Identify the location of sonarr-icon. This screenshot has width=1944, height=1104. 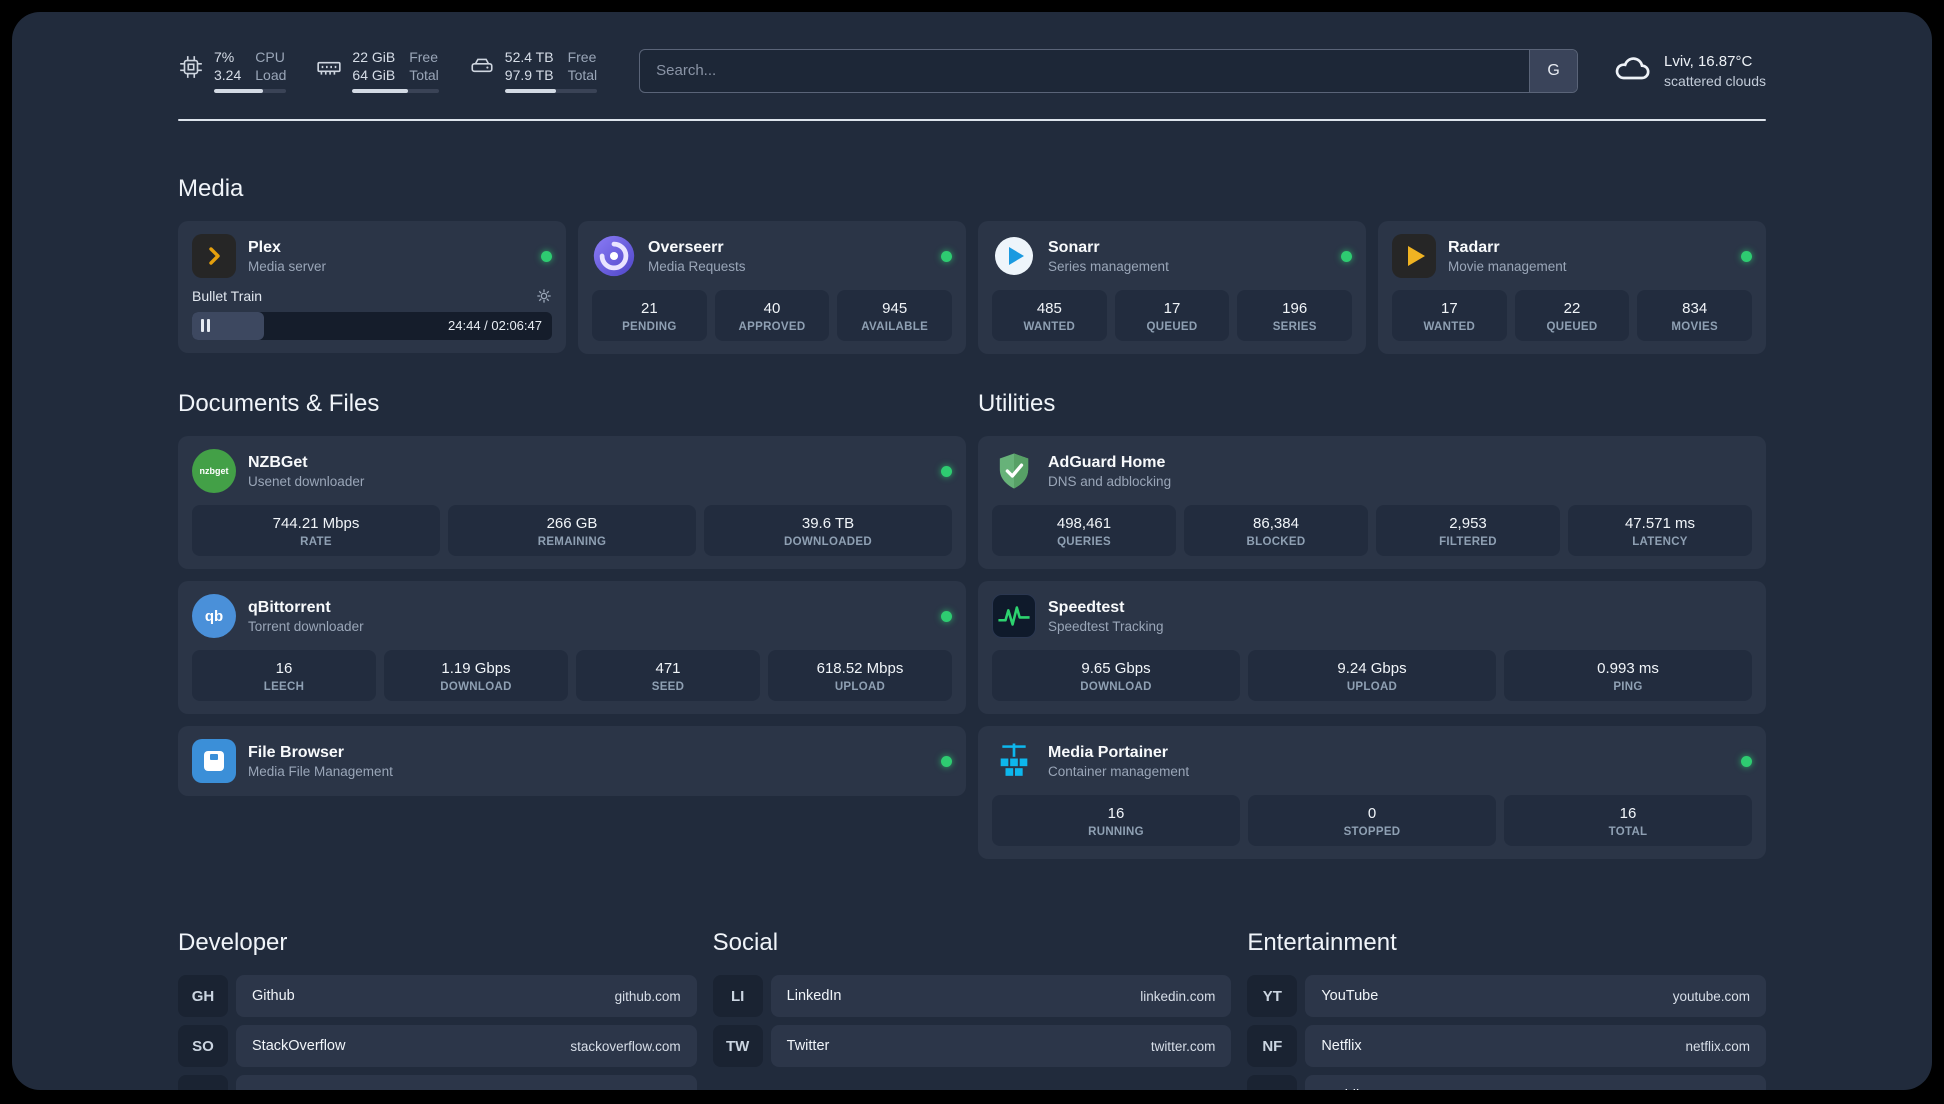
(1014, 256).